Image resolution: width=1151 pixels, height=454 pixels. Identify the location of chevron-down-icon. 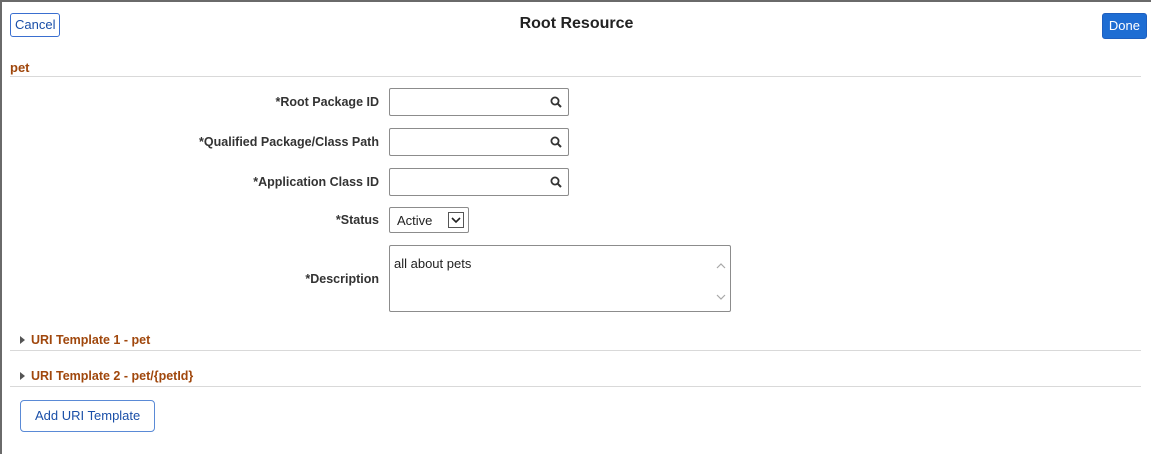
(456, 220).